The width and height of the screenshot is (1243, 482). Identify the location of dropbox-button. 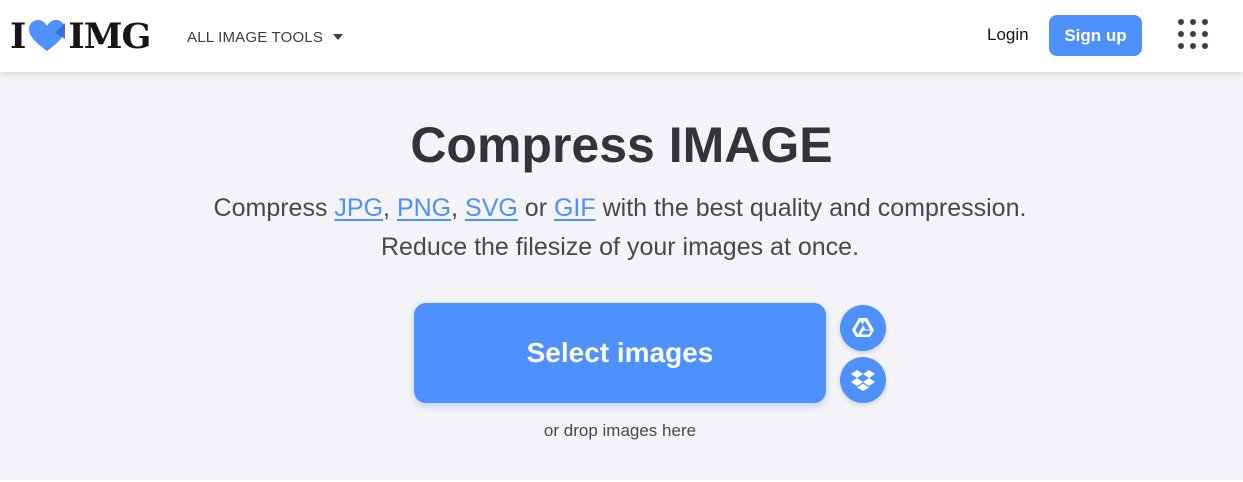
(863, 380).